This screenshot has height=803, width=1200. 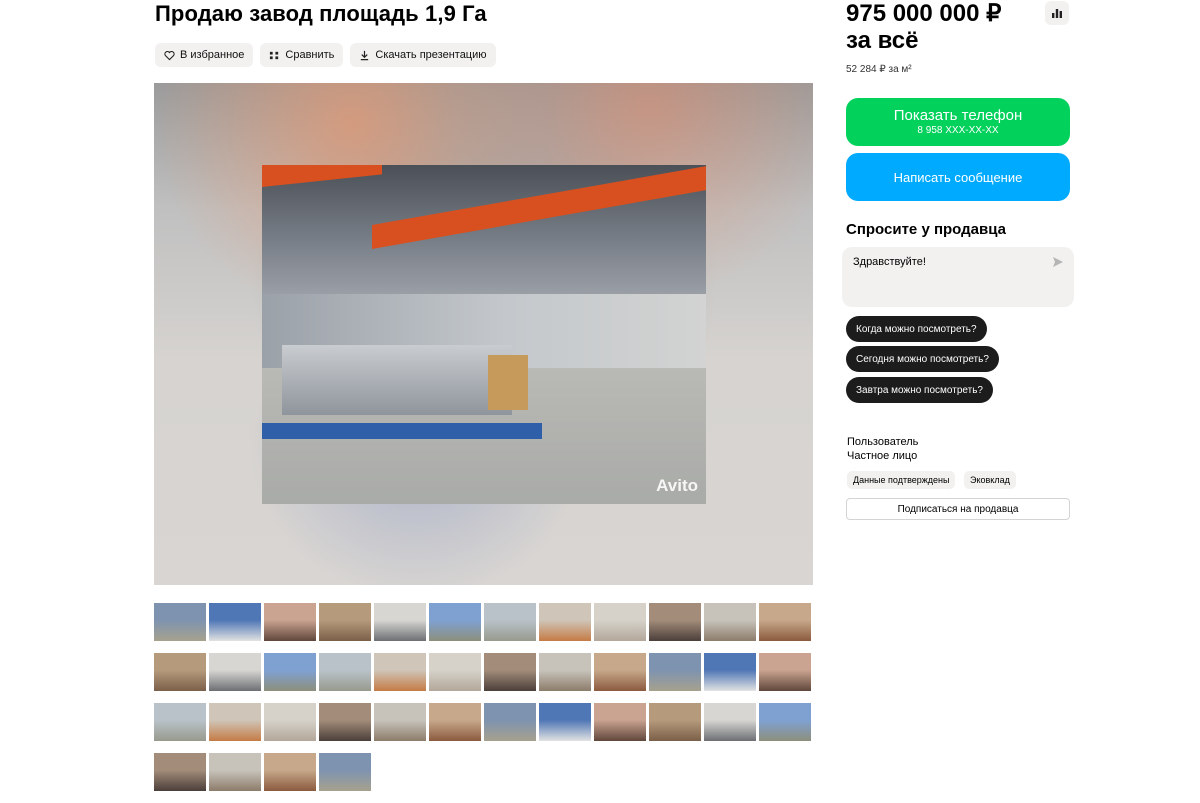 I want to click on compare-label: Сравнить, so click(x=310, y=55).